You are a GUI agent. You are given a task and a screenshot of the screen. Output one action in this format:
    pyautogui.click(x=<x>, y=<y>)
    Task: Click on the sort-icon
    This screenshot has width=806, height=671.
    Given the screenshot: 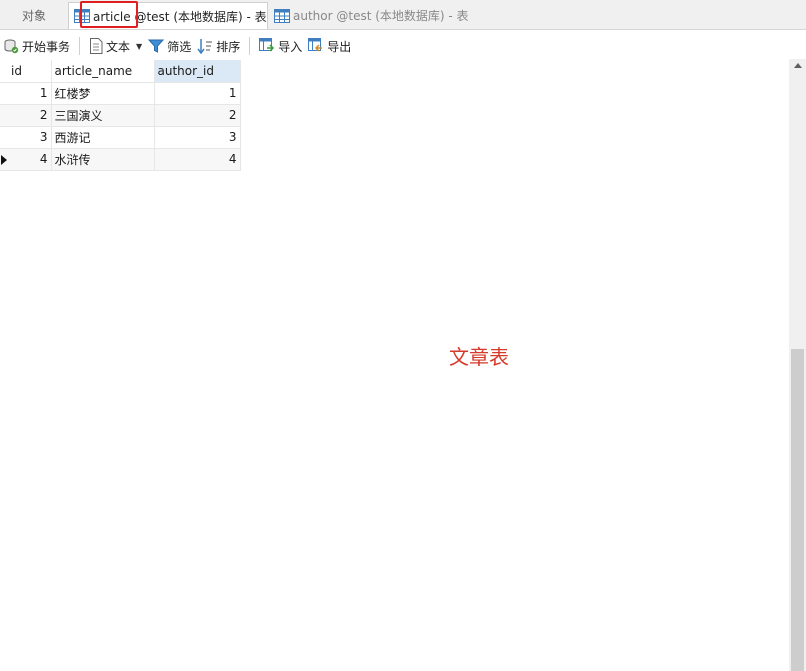 What is the action you would take?
    pyautogui.click(x=205, y=46)
    